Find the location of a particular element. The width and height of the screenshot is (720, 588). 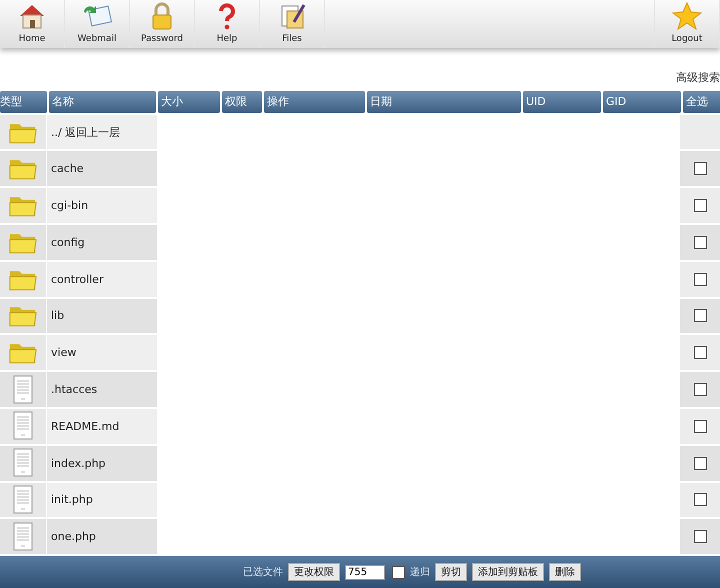

column-header: 名称 is located at coordinates (102, 101).